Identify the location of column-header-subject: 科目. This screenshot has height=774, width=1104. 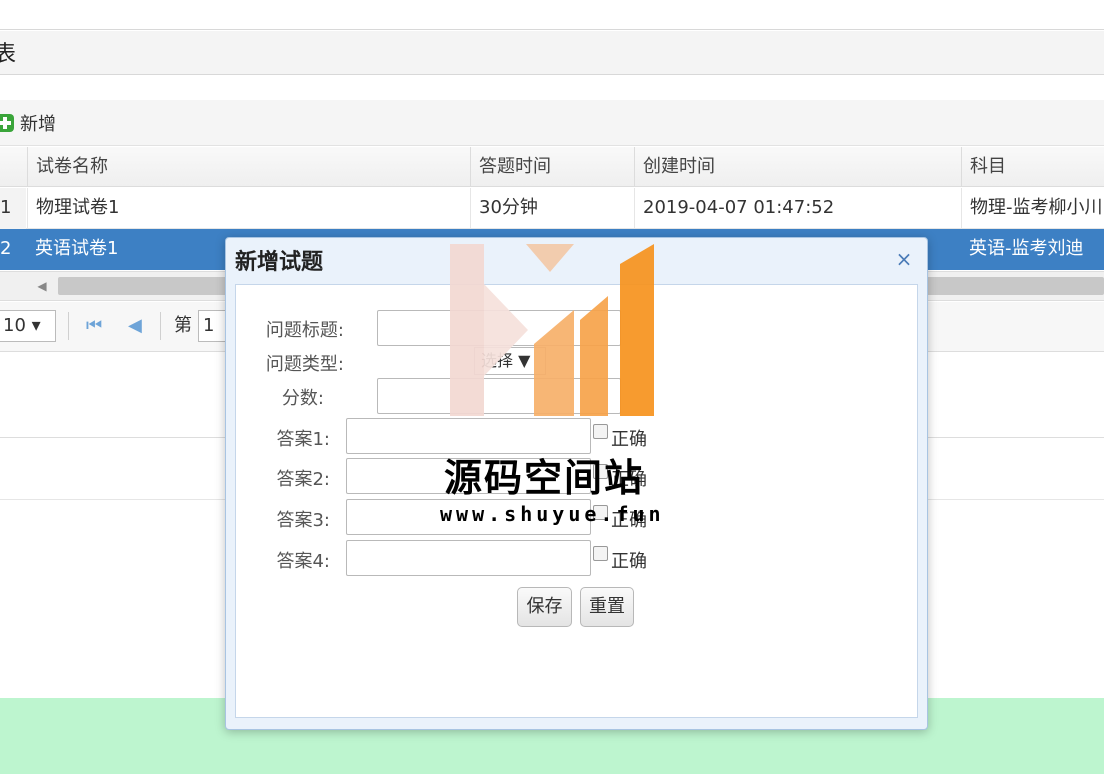
(1032, 167).